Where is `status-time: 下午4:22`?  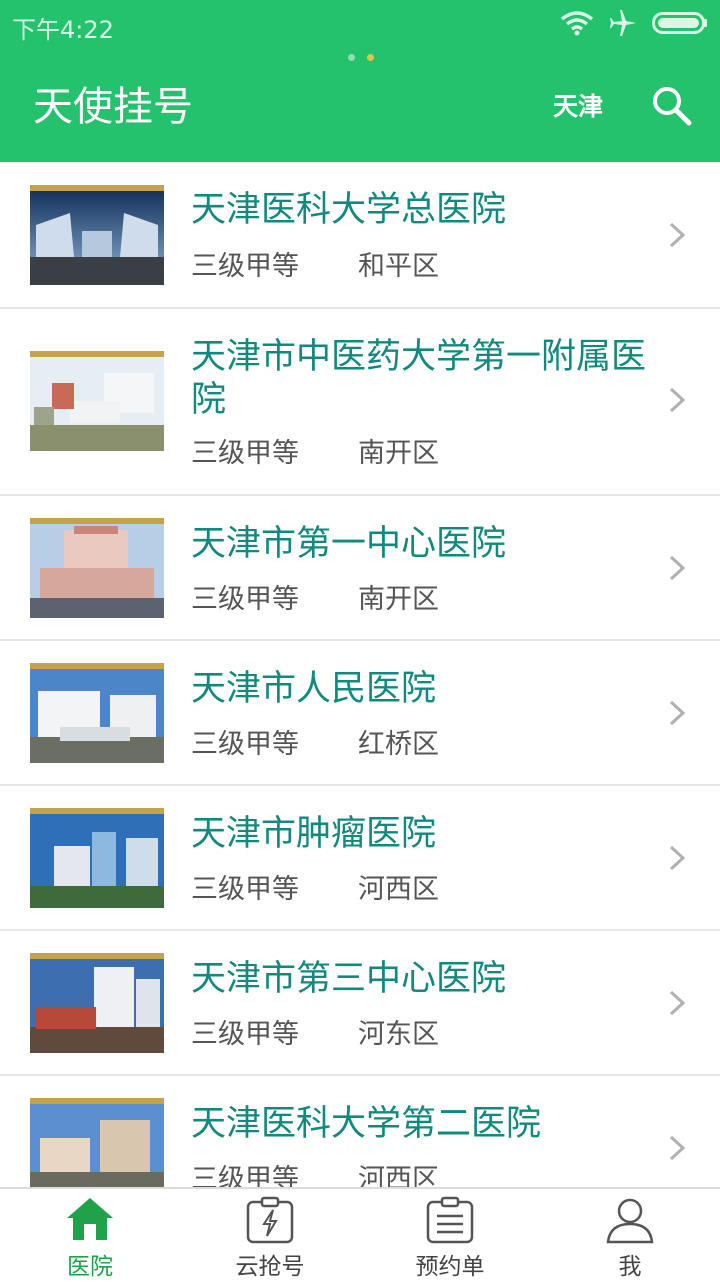 status-time: 下午4:22 is located at coordinates (63, 30).